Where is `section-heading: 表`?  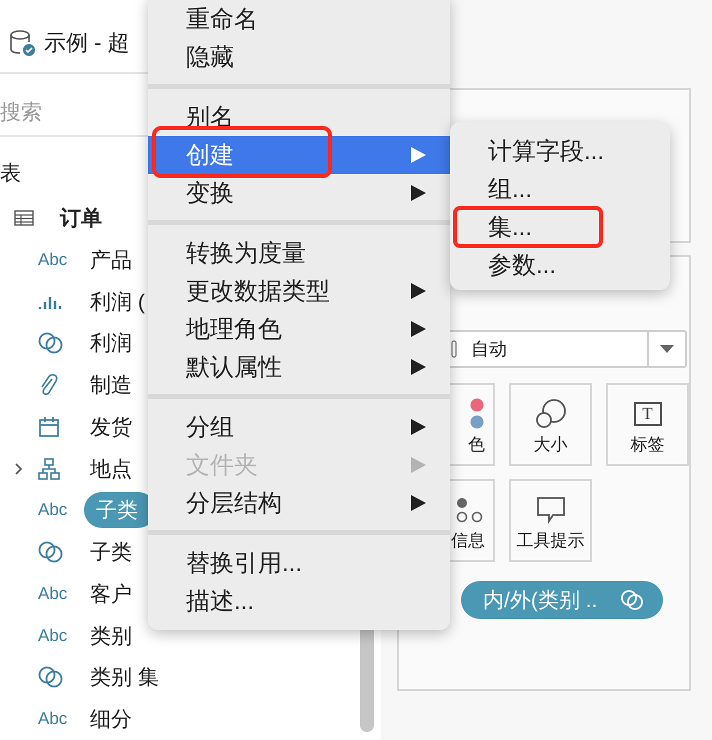
section-heading: 表 is located at coordinates (10, 174).